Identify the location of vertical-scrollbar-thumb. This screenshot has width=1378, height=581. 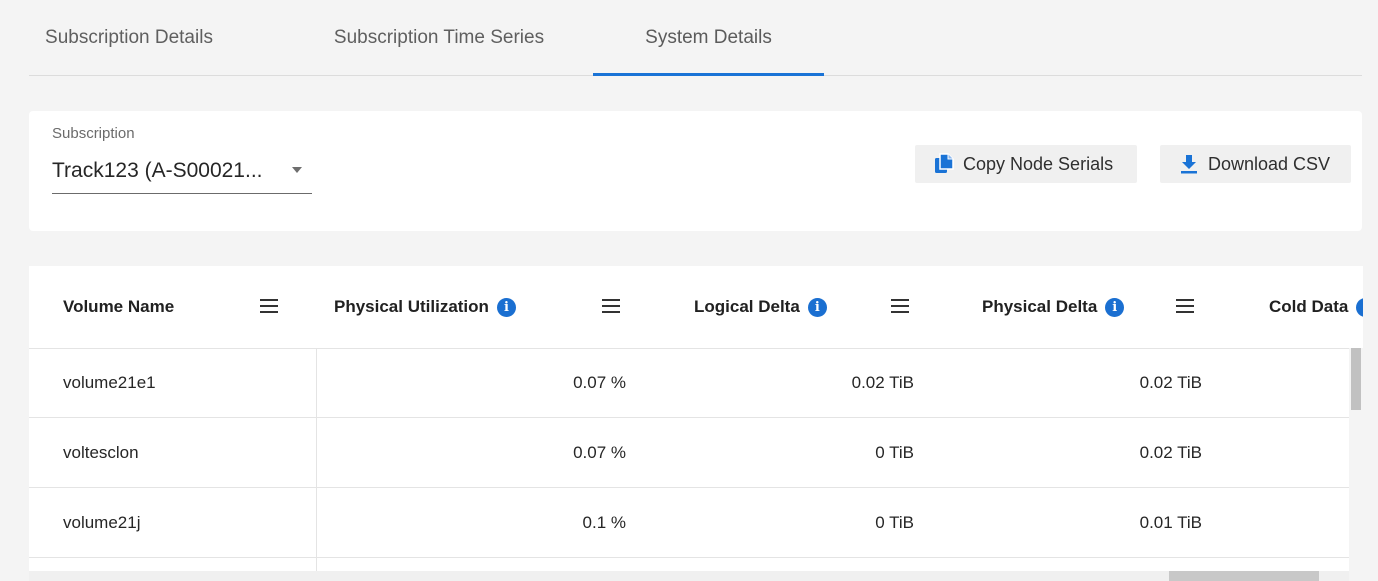
(1356, 379).